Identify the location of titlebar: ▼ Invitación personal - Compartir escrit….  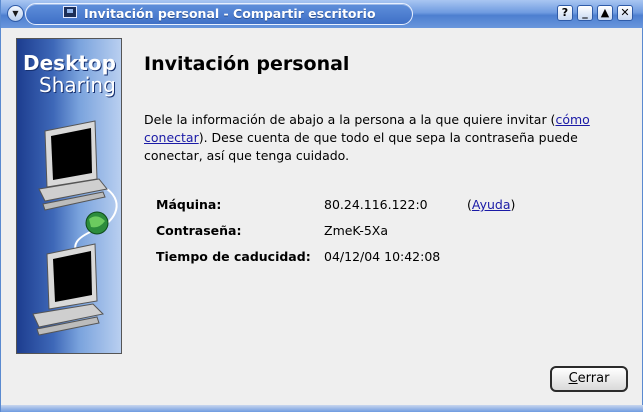
(322, 14).